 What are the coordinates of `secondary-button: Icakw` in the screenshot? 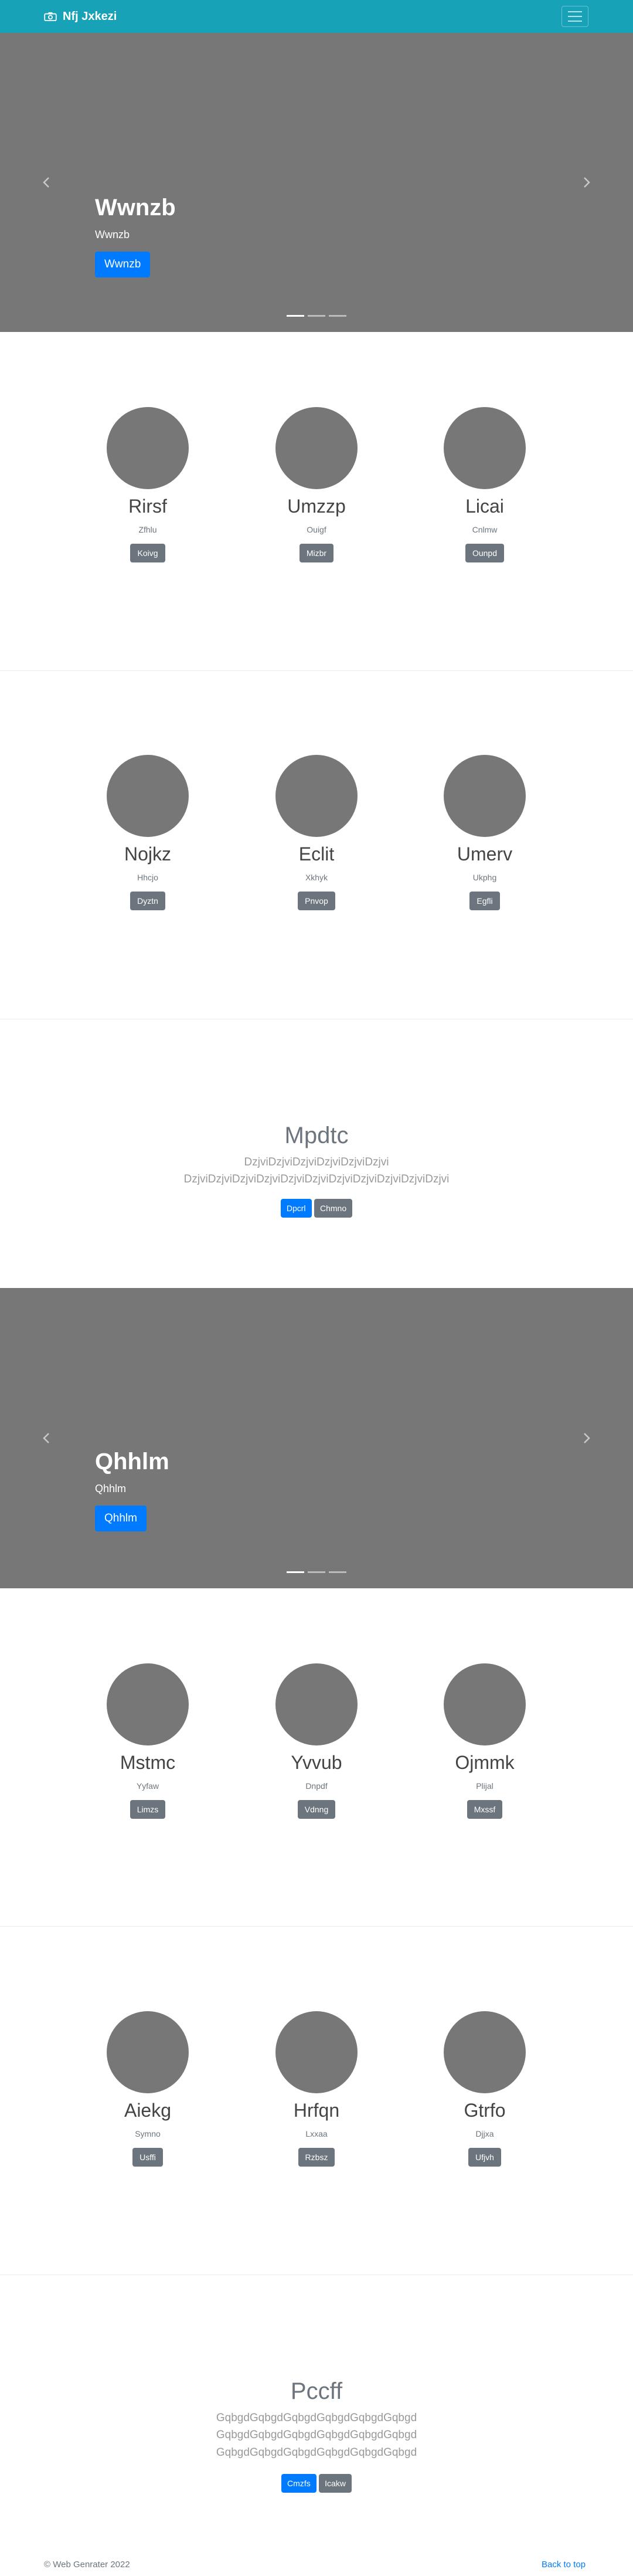 It's located at (335, 2483).